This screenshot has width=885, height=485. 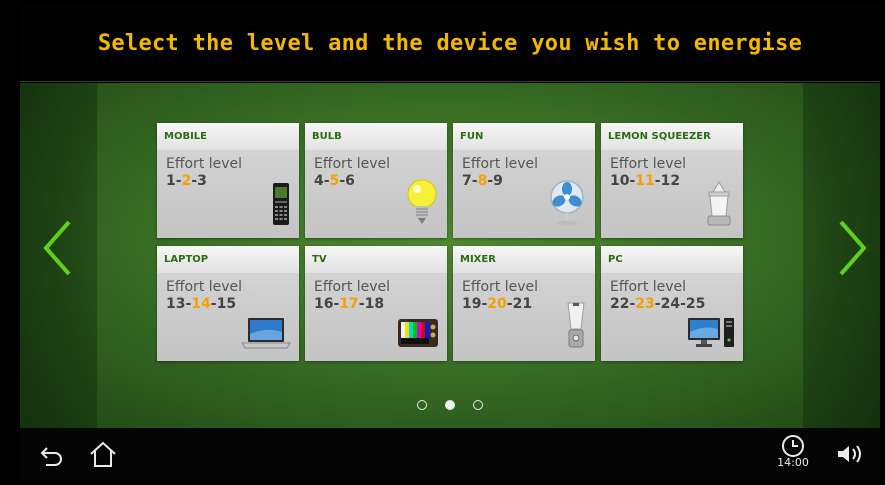 What do you see at coordinates (228, 180) in the screenshot?
I see `device-card-mobile: MOBILE Effort level 1-2-3` at bounding box center [228, 180].